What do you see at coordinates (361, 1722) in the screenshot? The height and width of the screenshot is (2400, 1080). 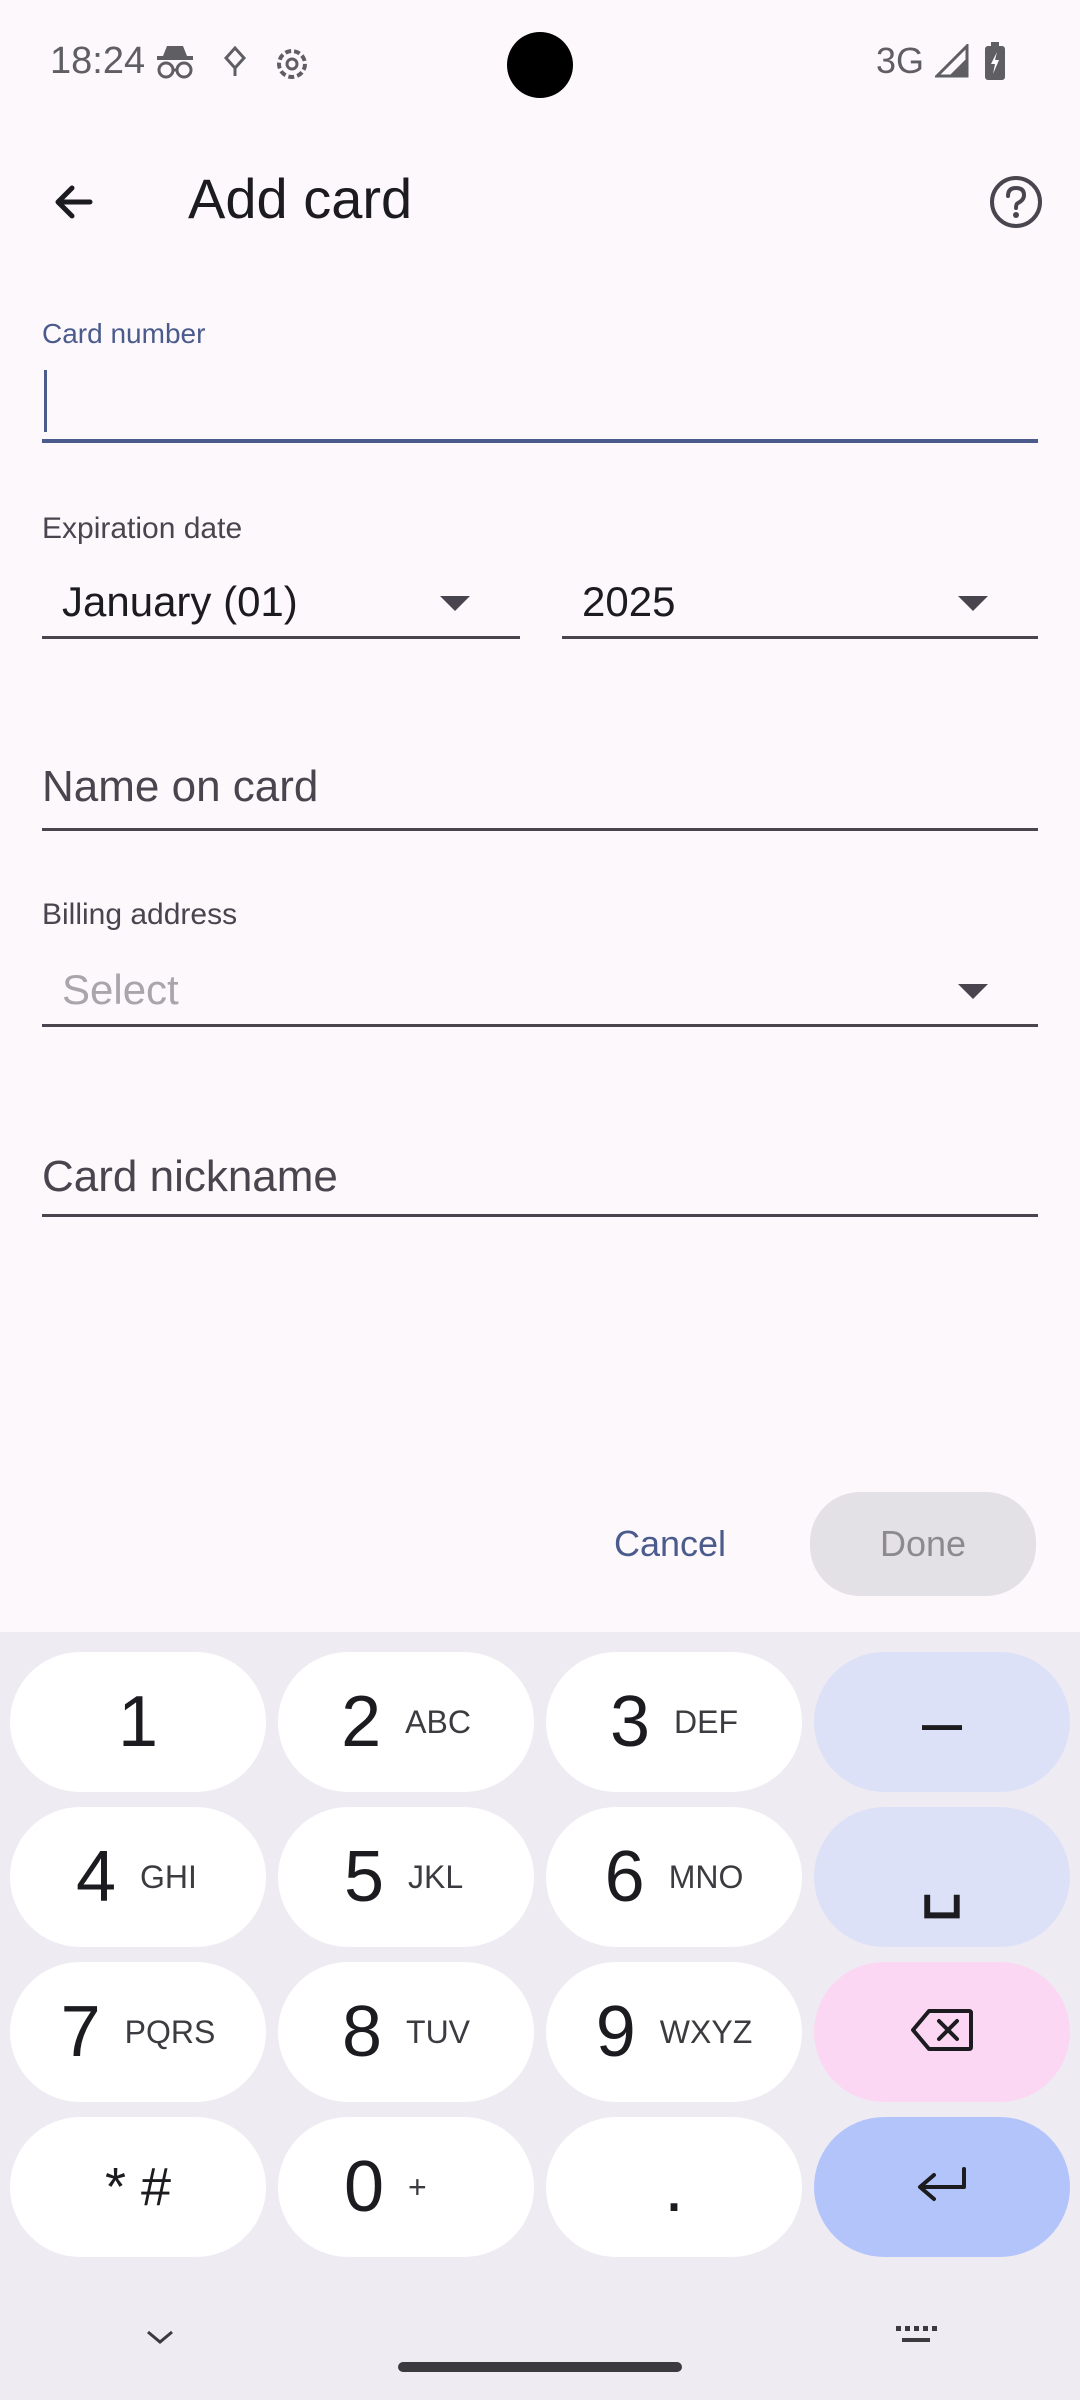 I see `key-label: 2` at bounding box center [361, 1722].